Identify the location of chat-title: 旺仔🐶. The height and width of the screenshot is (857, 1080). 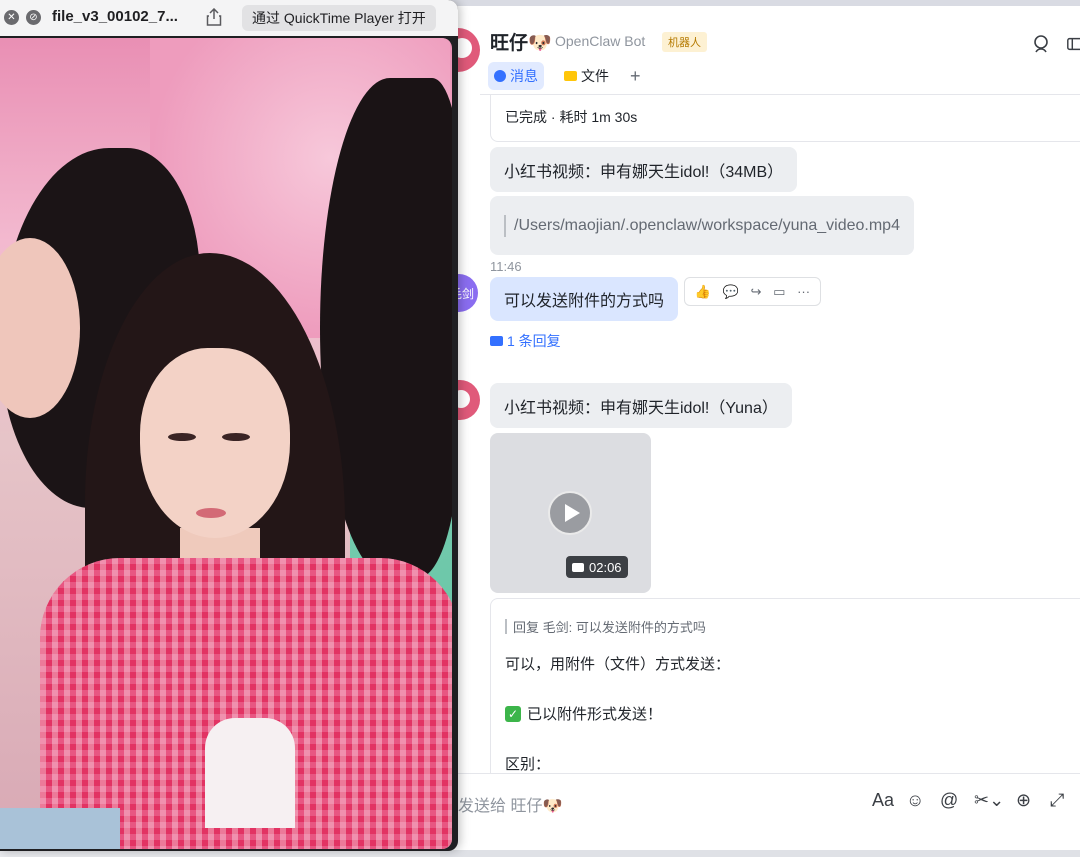
(521, 43).